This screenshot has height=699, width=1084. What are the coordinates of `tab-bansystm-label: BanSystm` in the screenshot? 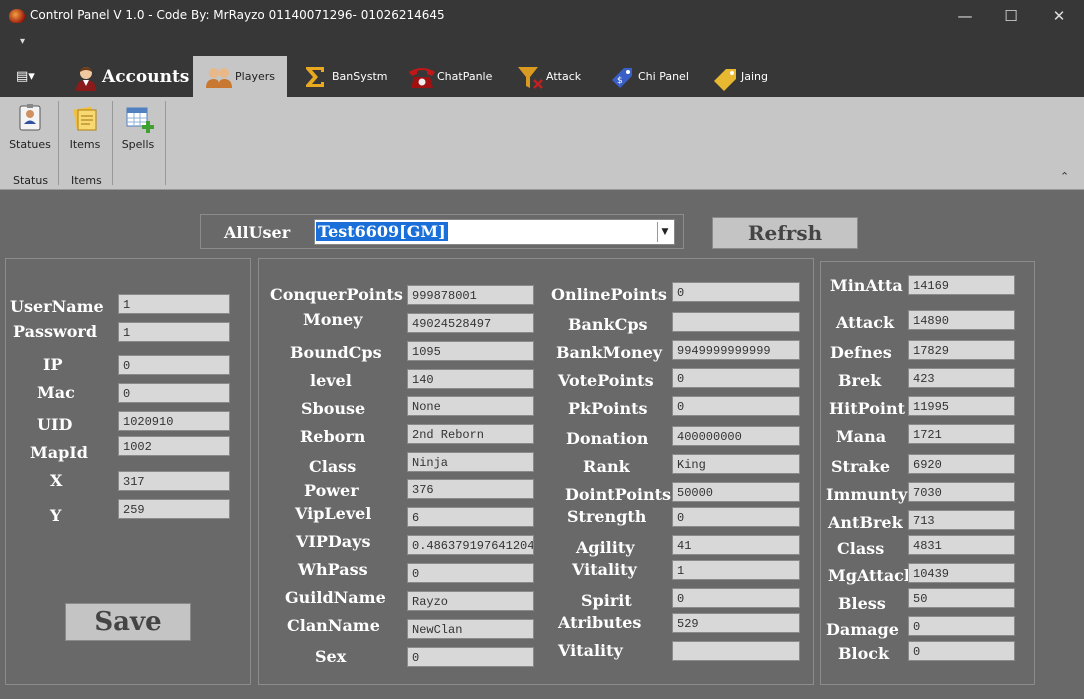 It's located at (360, 76).